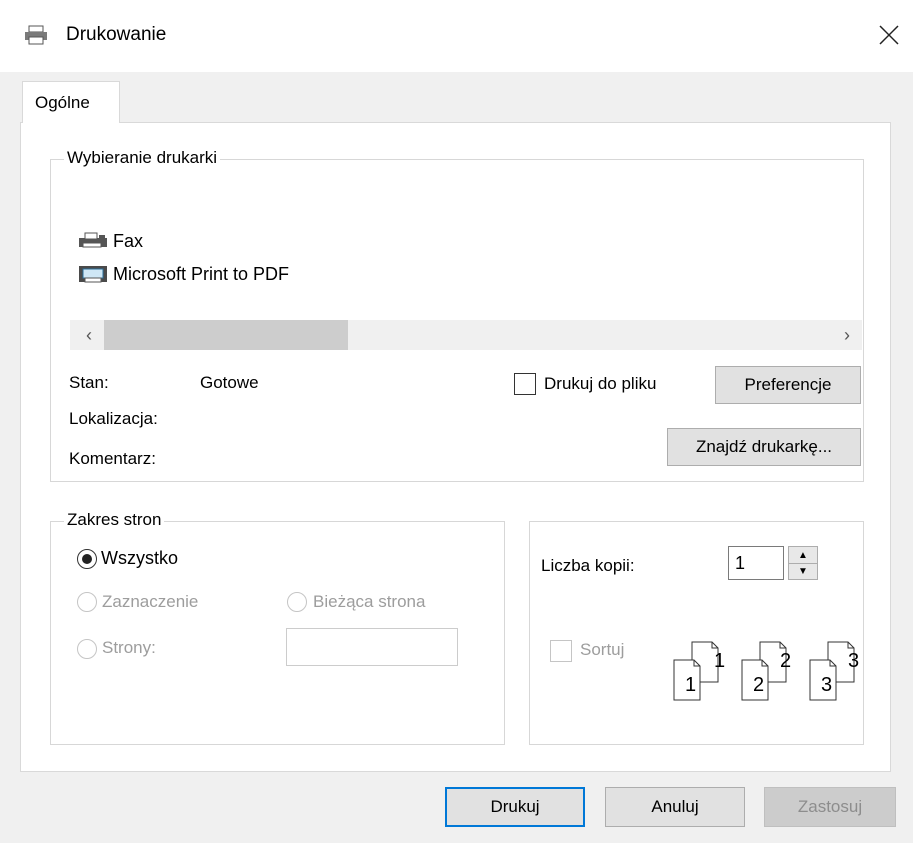 The image size is (913, 843). What do you see at coordinates (114, 520) in the screenshot?
I see `page-range-legend: Zakres stron` at bounding box center [114, 520].